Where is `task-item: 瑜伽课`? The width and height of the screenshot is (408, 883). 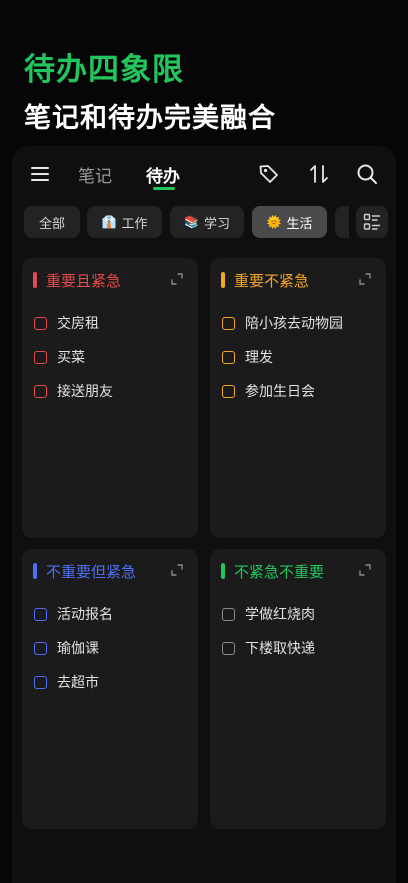 task-item: 瑜伽课 is located at coordinates (109, 648).